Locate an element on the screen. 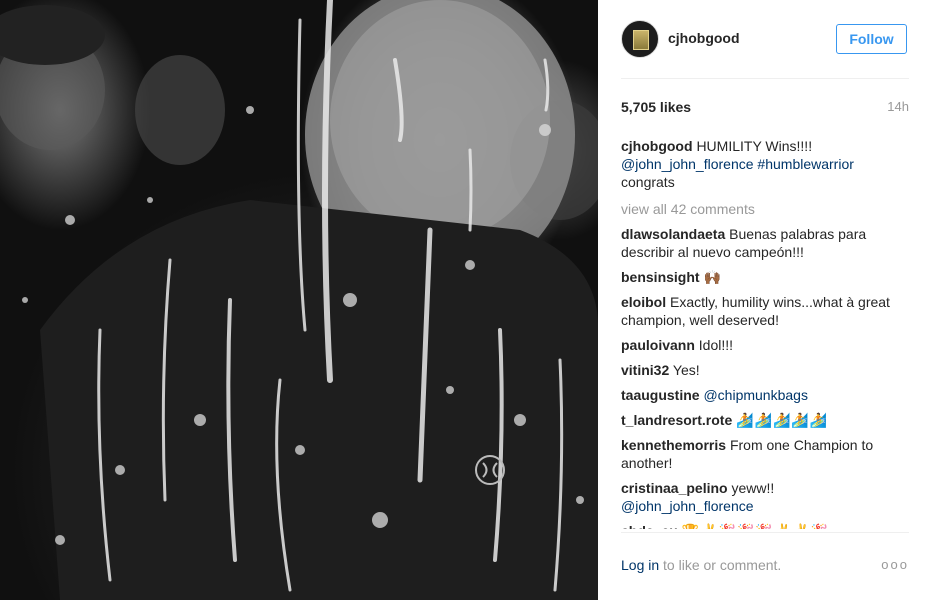  post-timestamp: 14h is located at coordinates (898, 106).